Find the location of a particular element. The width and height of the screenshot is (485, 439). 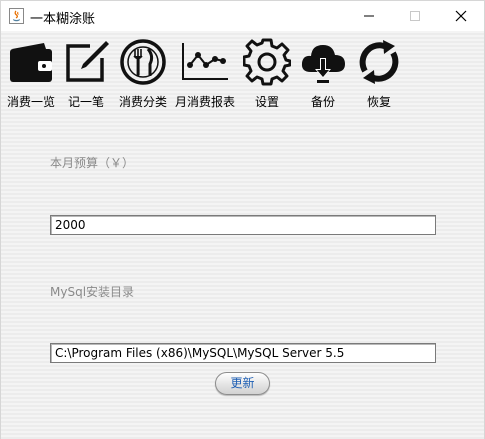

toolbar-item-backup: 备份 is located at coordinates (323, 74).